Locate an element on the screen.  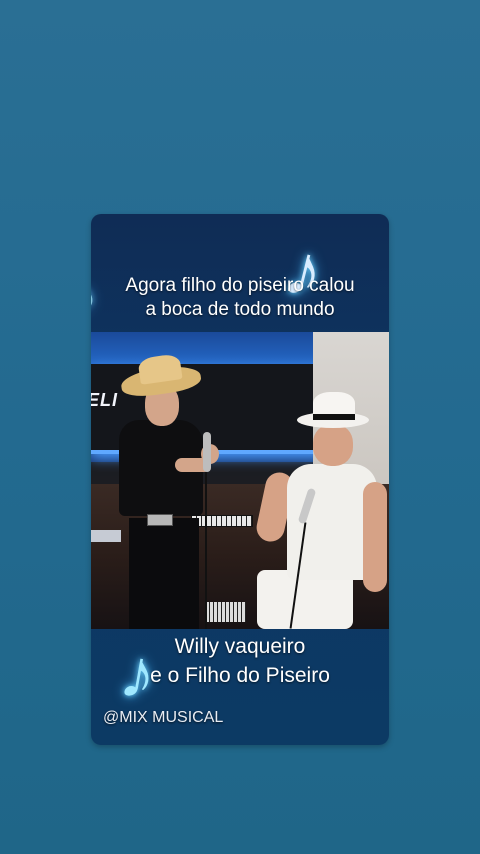
microphone is located at coordinates (207, 452).